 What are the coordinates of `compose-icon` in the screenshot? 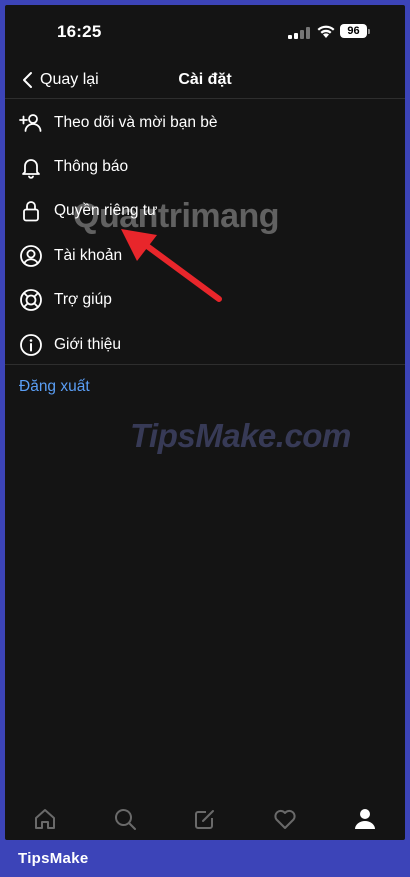 It's located at (205, 819).